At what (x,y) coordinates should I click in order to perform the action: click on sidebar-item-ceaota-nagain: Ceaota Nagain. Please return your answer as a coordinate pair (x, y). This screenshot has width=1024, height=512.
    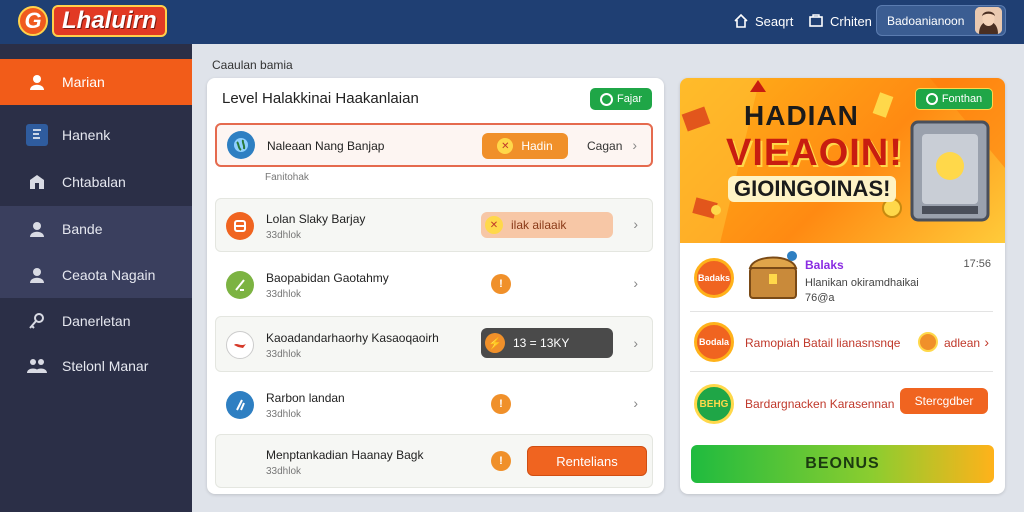
    Looking at the image, I should click on (96, 275).